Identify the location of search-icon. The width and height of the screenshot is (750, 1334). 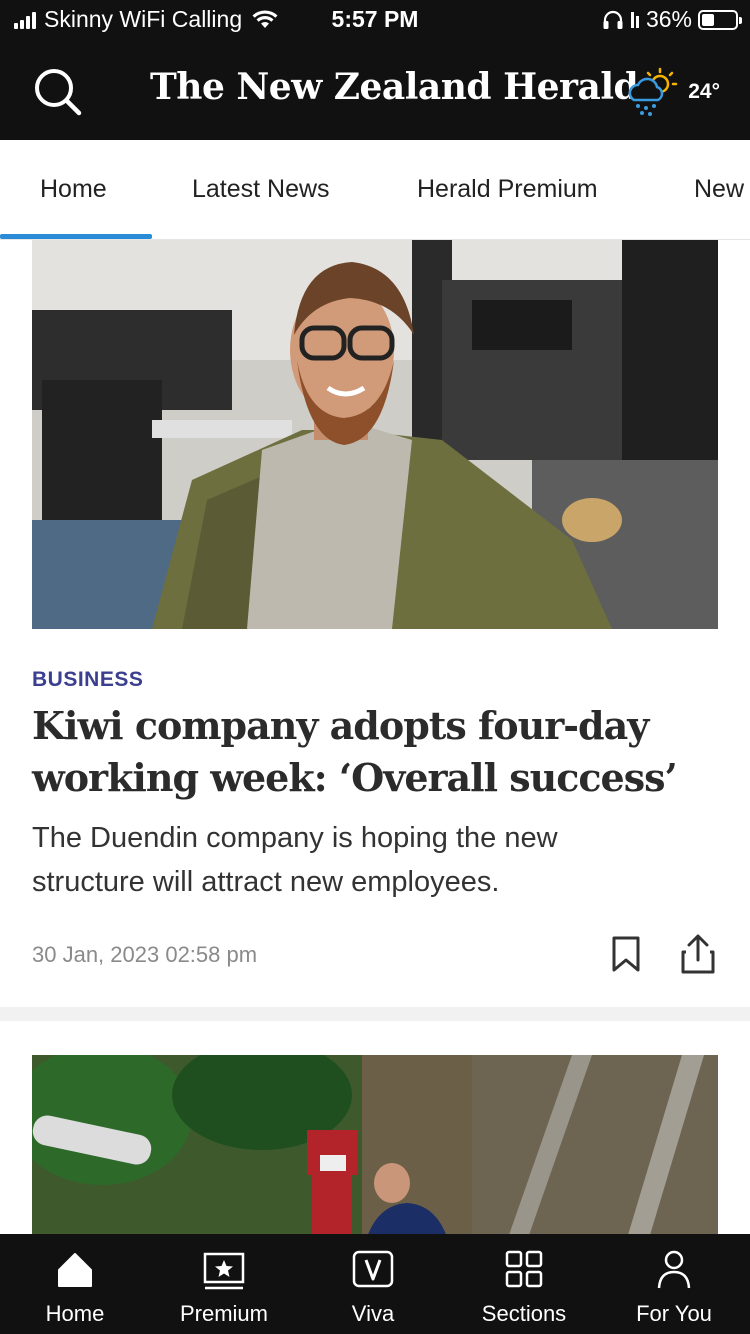
(58, 92).